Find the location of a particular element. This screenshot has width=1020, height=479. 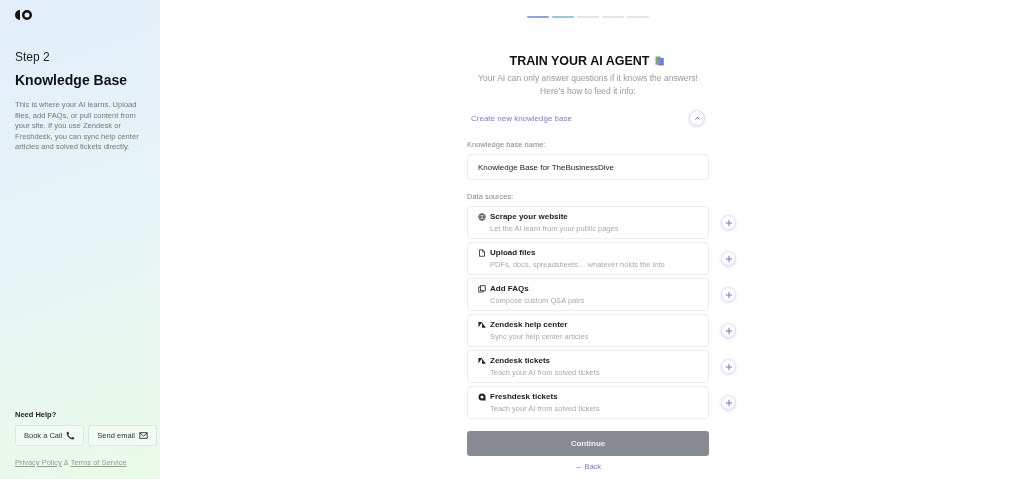

logo-icon is located at coordinates (24, 15).